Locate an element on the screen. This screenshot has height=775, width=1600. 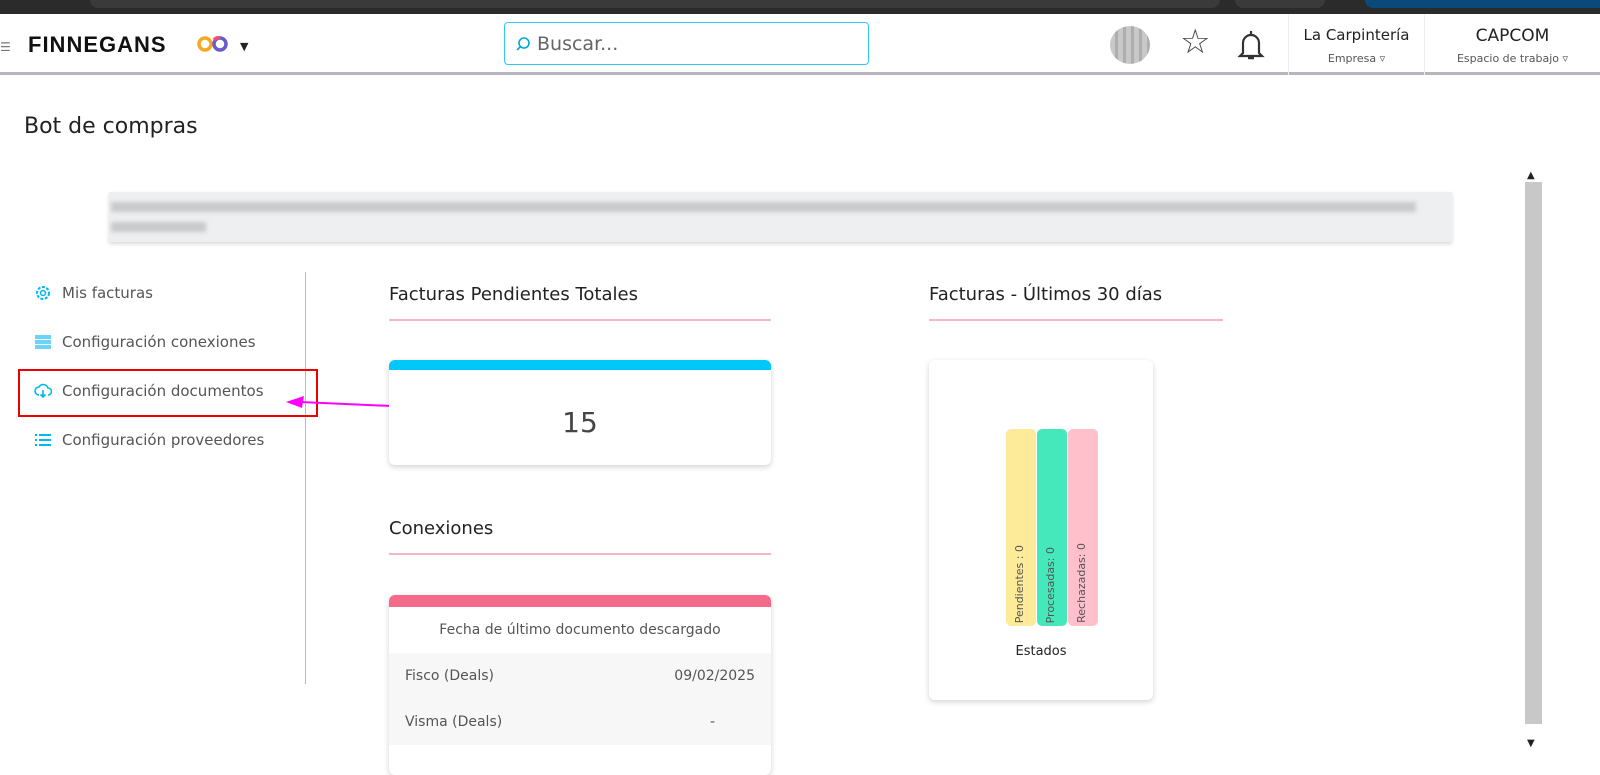
connections-header: Fecha de último documento descargado is located at coordinates (580, 630).